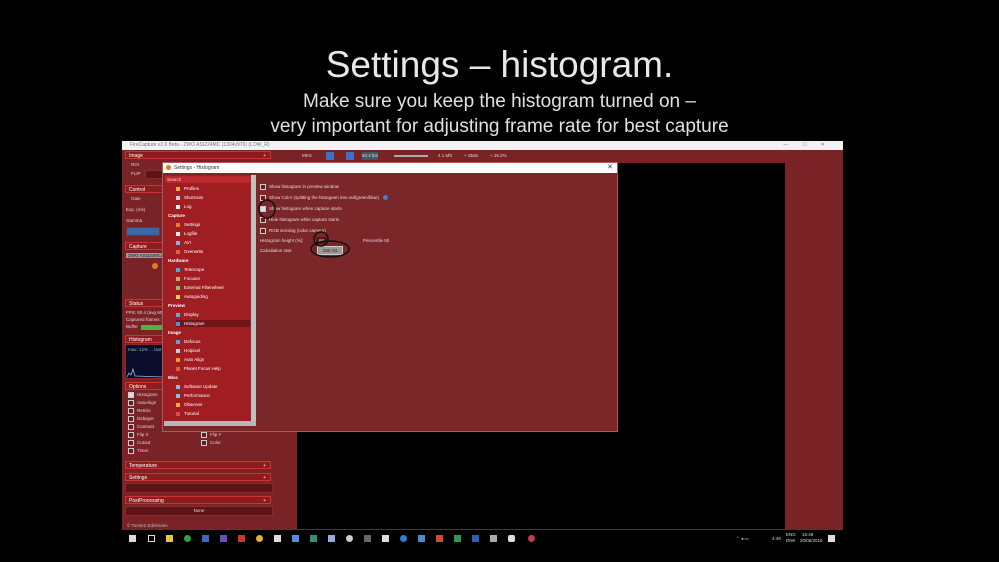 The height and width of the screenshot is (562, 999). What do you see at coordinates (457, 538) in the screenshot?
I see `excel-icon` at bounding box center [457, 538].